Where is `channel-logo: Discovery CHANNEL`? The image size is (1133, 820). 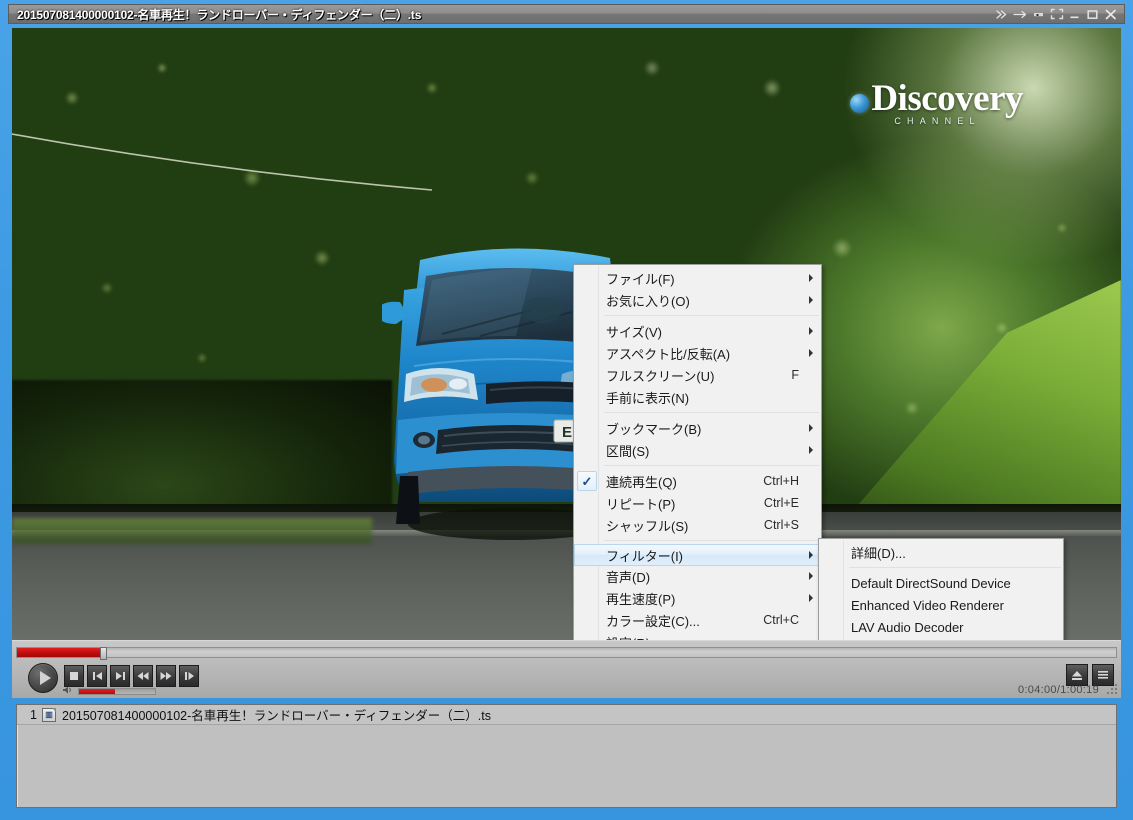 channel-logo: Discovery CHANNEL is located at coordinates (936, 103).